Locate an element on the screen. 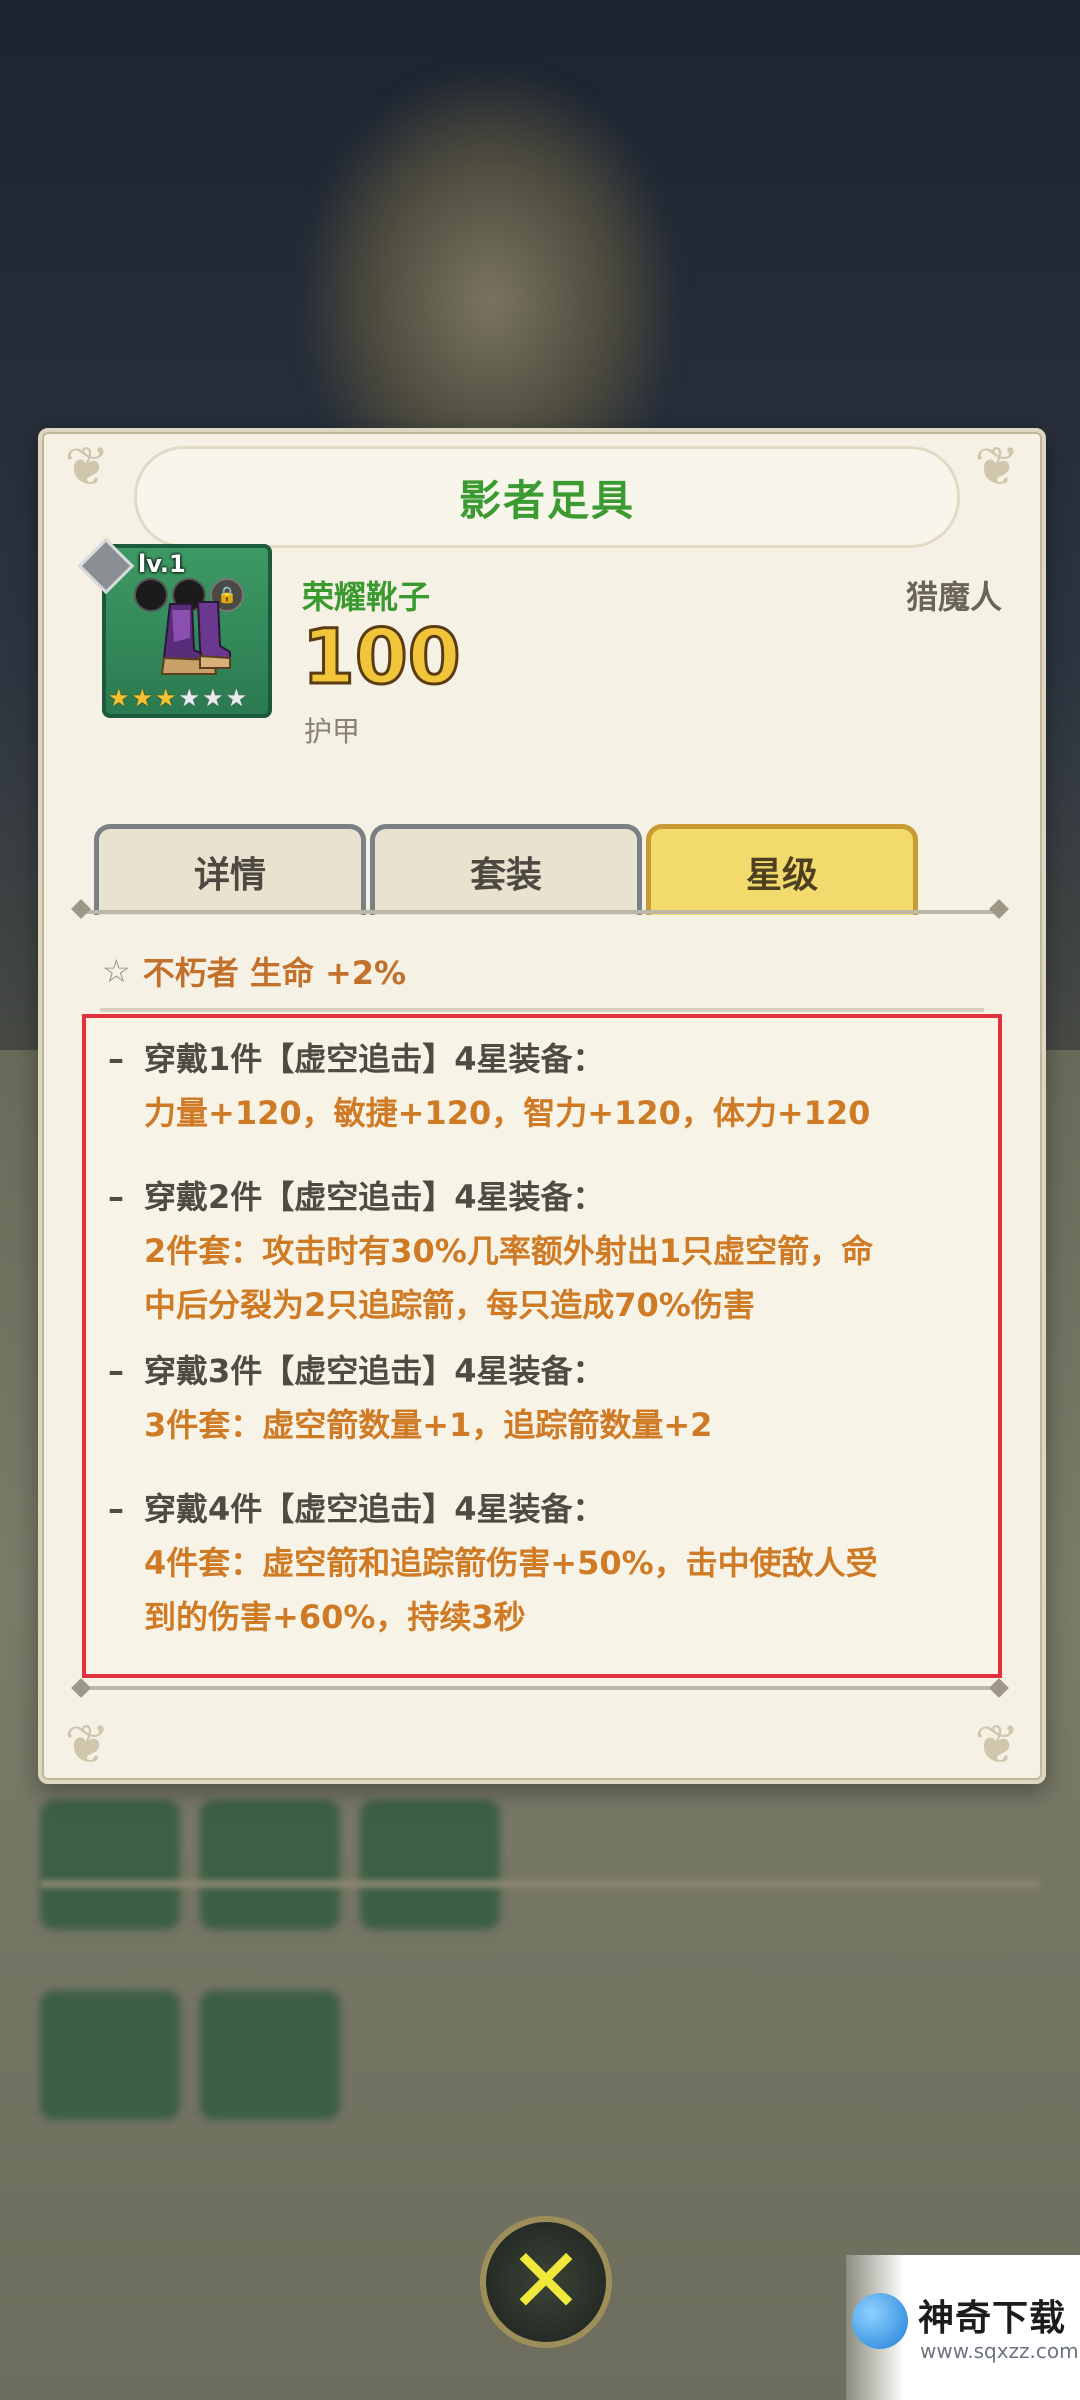 The width and height of the screenshot is (1080, 2400). background-character is located at coordinates (490, 280).